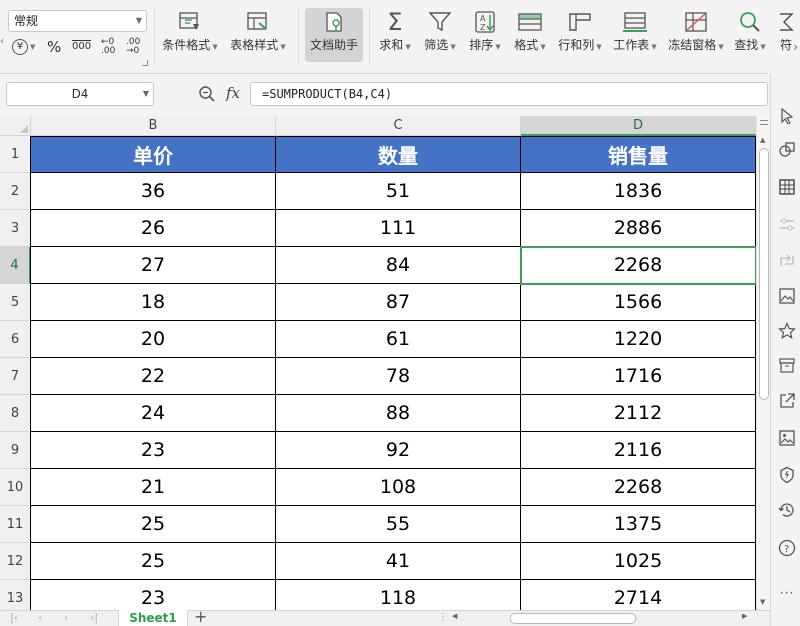 Image resolution: width=800 pixels, height=626 pixels. I want to click on transform-icon, so click(787, 261).